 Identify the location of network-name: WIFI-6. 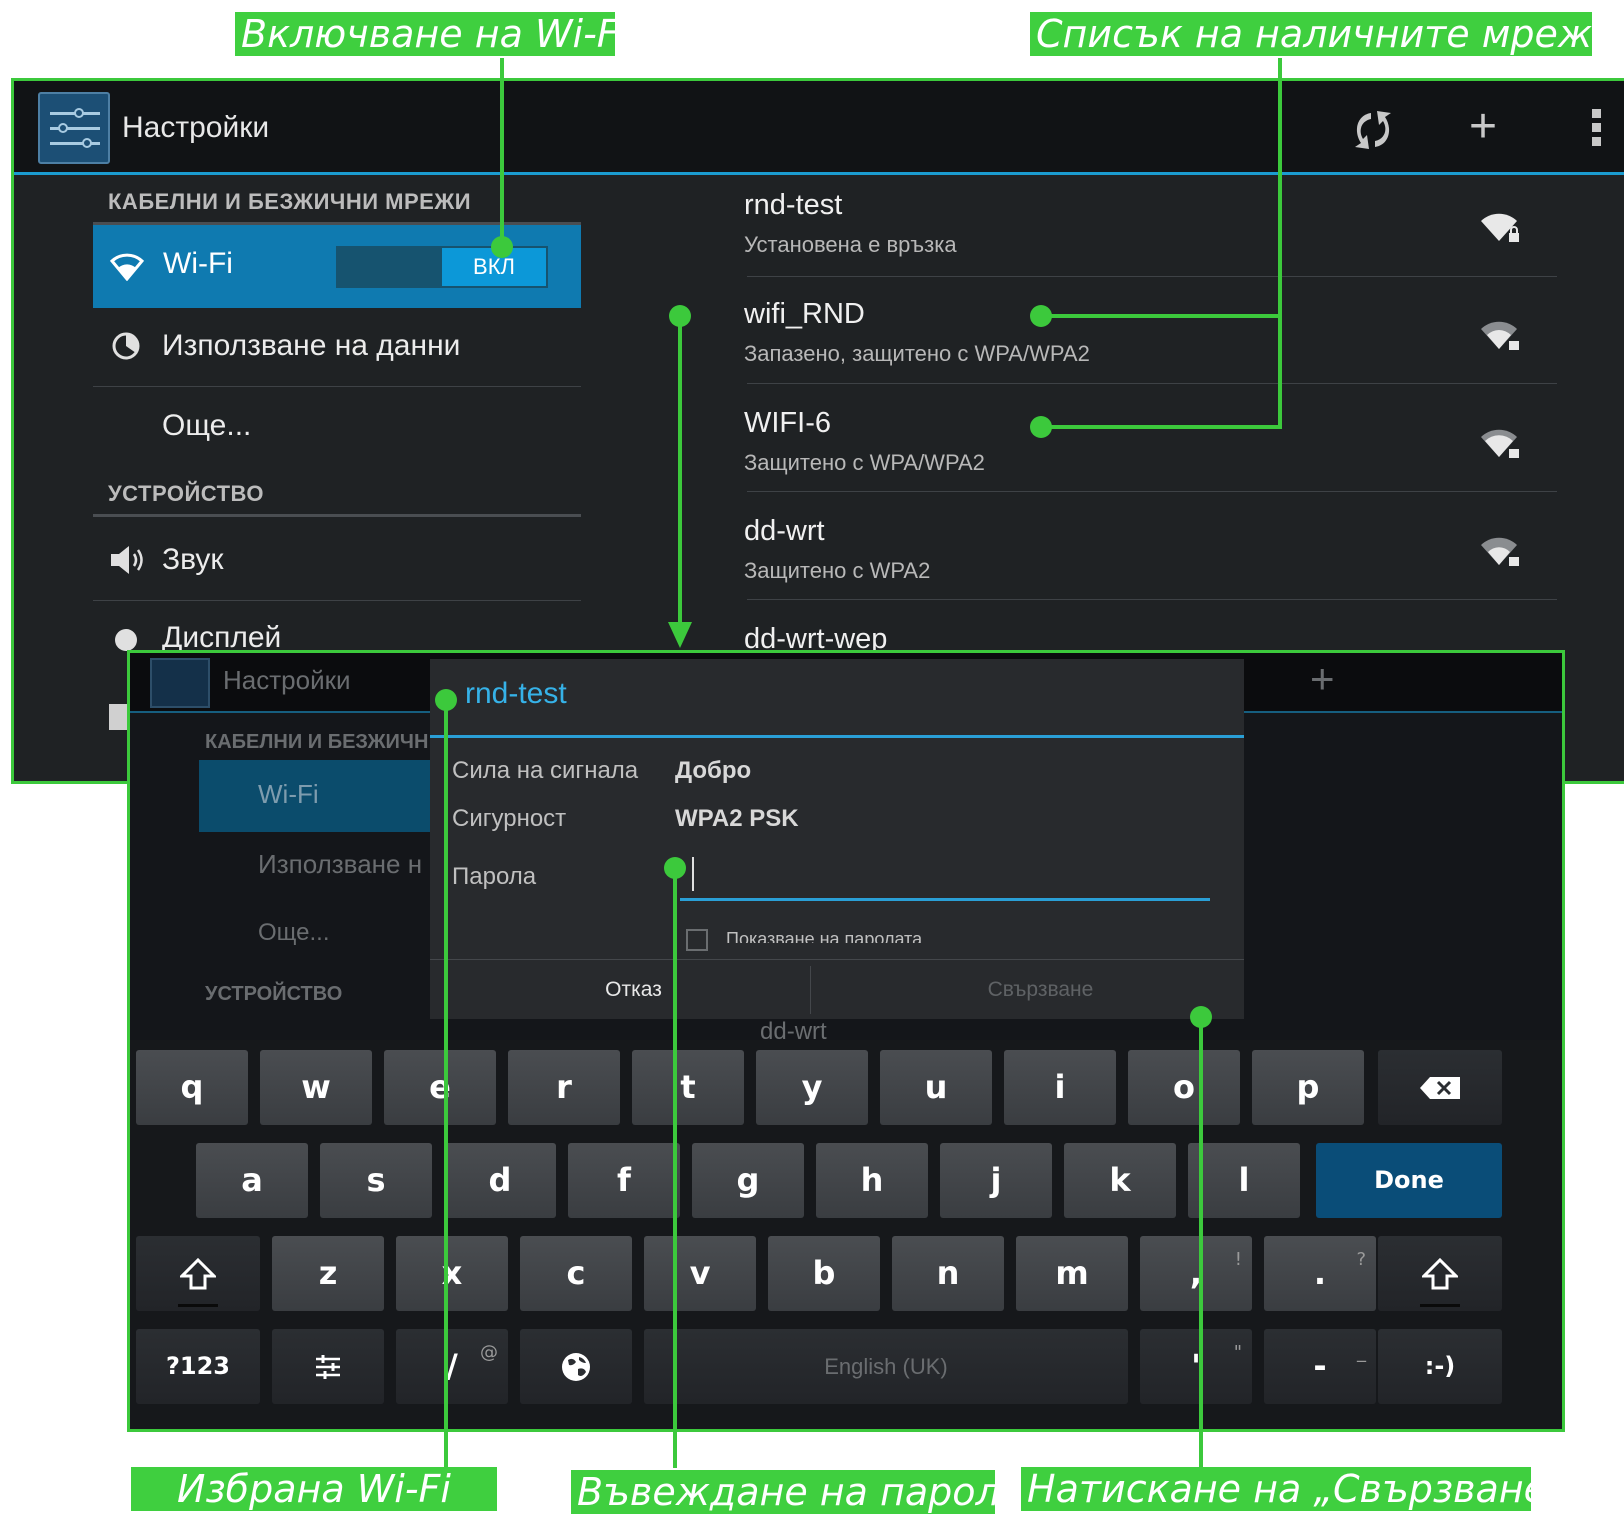
(787, 423).